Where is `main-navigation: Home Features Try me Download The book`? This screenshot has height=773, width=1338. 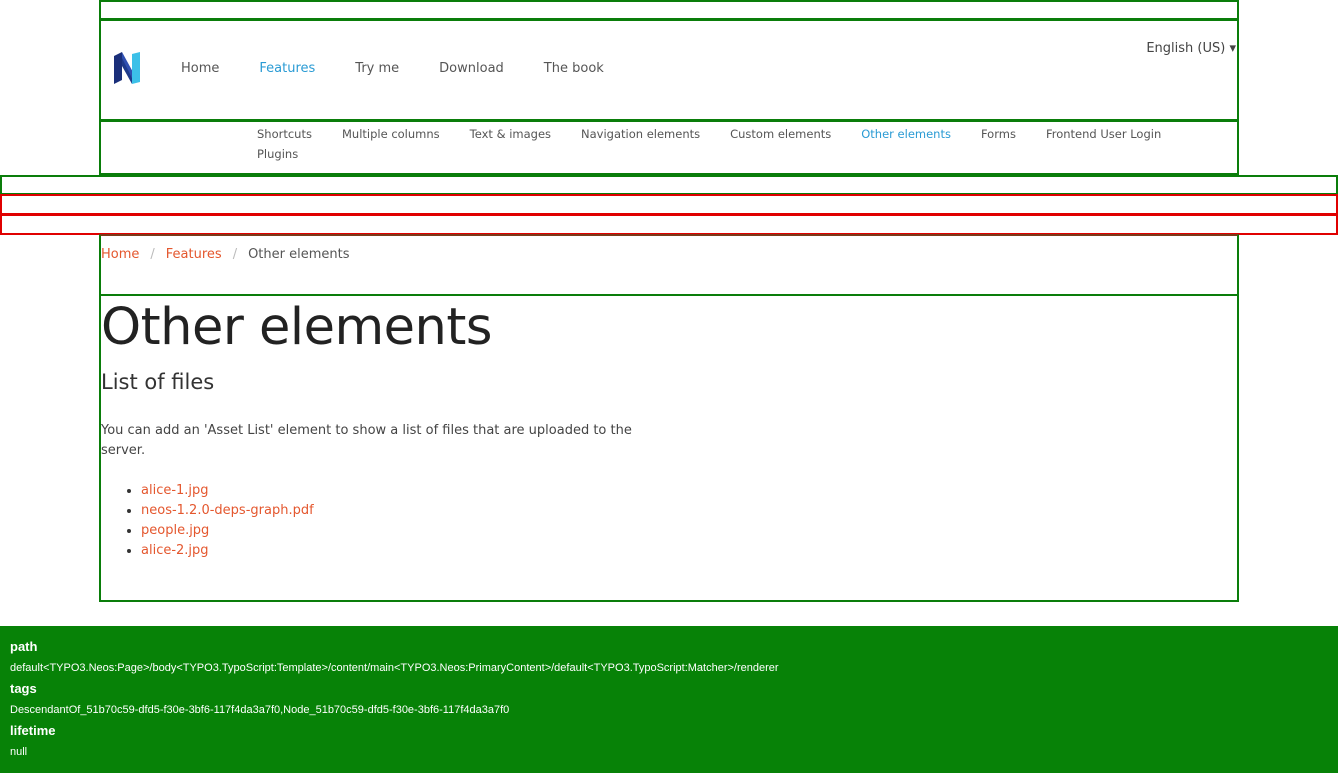
main-navigation: Home Features Try me Download The book is located at coordinates (412, 68).